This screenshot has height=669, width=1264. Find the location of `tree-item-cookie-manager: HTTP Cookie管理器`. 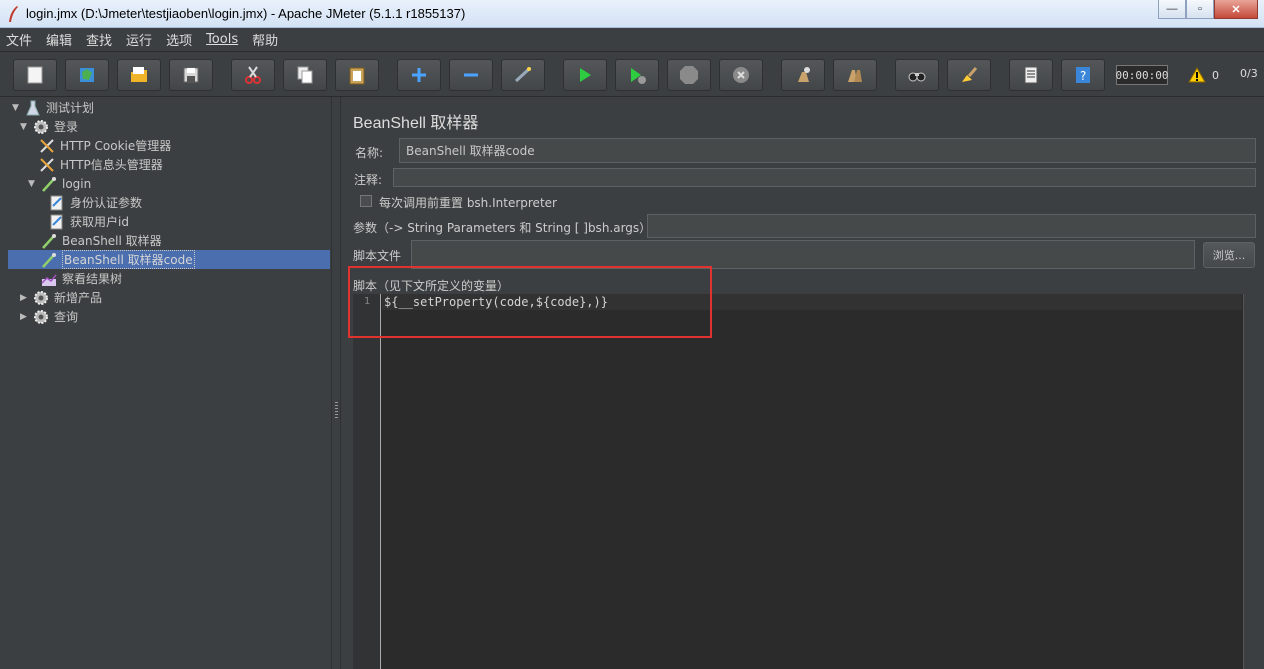

tree-item-cookie-manager: HTTP Cookie管理器 is located at coordinates (104, 145).